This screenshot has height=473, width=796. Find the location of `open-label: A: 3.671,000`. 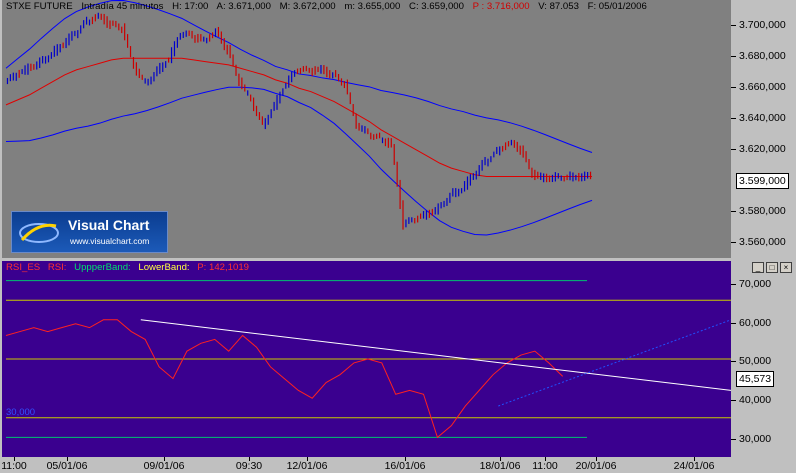

open-label: A: 3.671,000 is located at coordinates (243, 6).